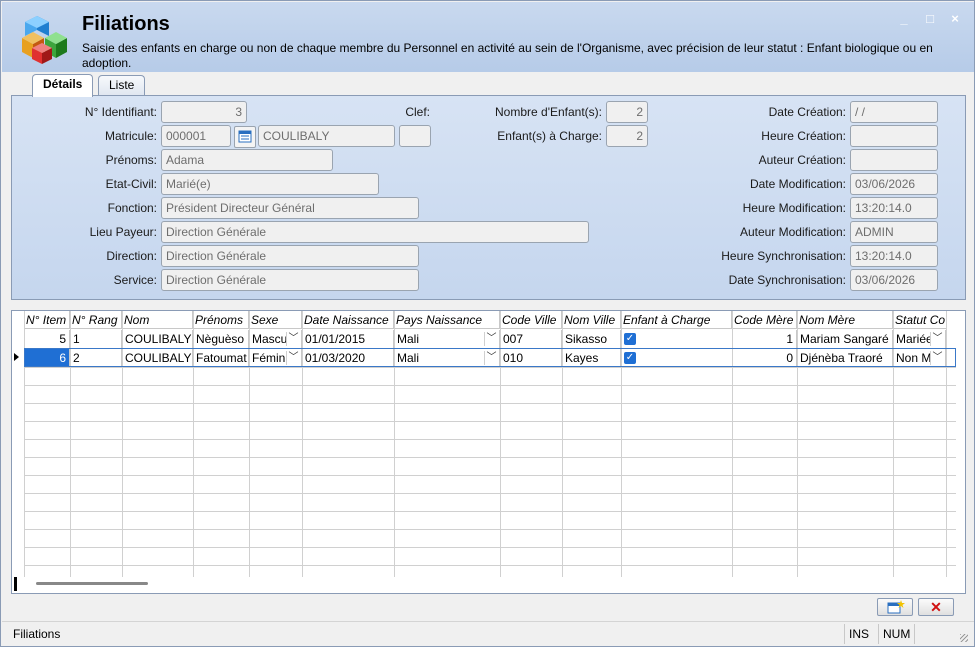  I want to click on prenoms-field: Adama, so click(247, 160).